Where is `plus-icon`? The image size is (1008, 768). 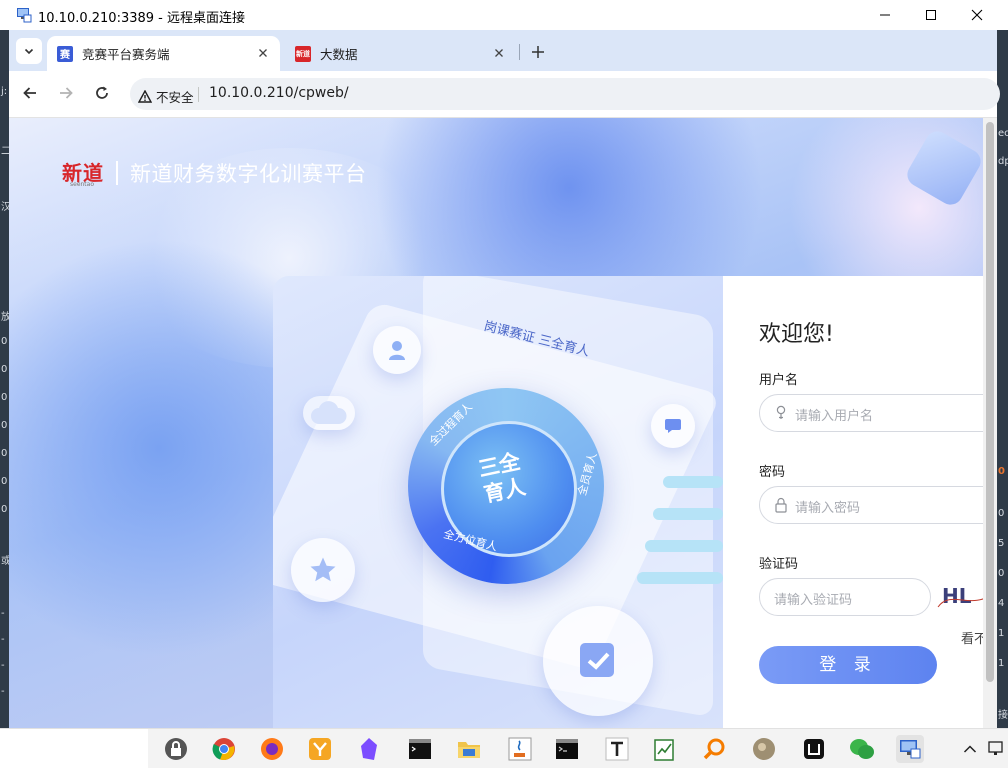 plus-icon is located at coordinates (538, 52).